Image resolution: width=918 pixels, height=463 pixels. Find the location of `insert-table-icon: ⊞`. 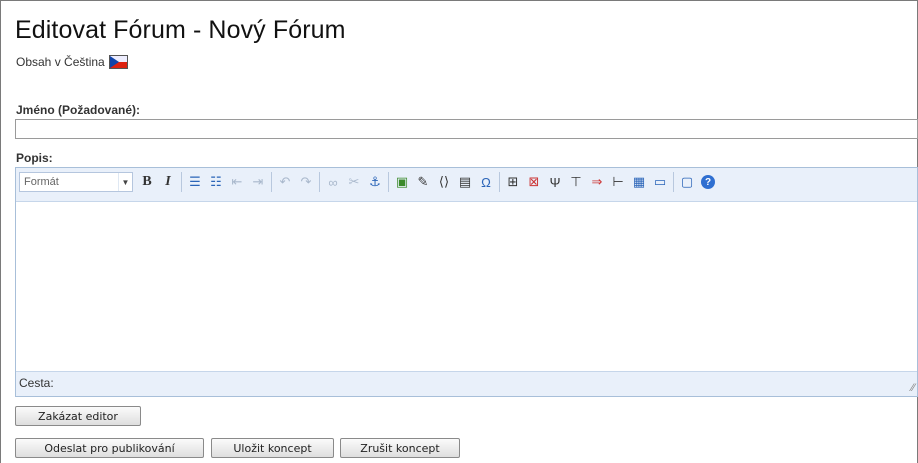

insert-table-icon: ⊞ is located at coordinates (513, 182).